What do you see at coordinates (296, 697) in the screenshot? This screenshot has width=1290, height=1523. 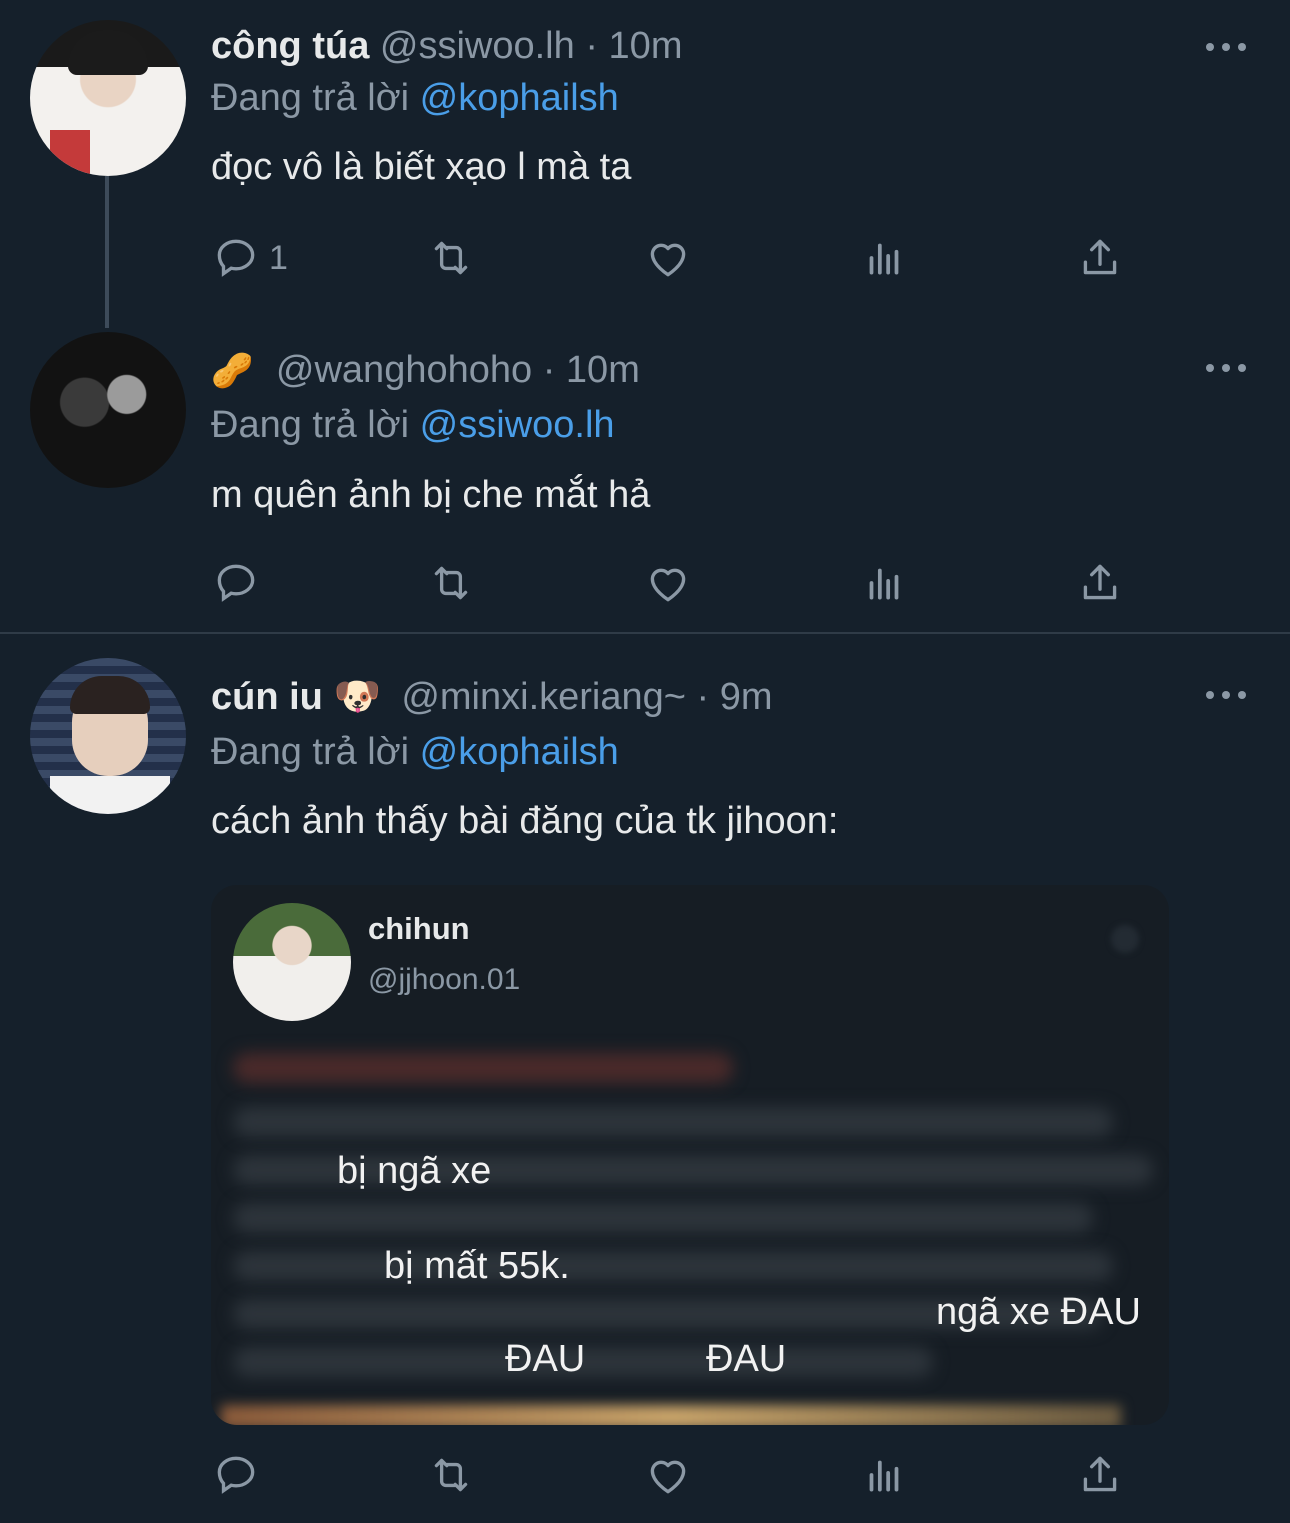 I see `display-name: cún iu 🐶` at bounding box center [296, 697].